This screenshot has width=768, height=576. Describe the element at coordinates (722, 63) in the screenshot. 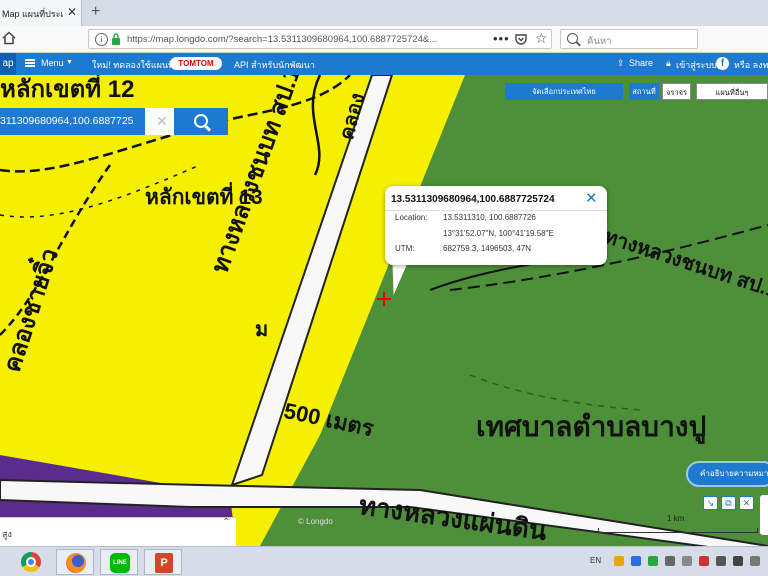

I see `facebook-icon: f` at that location.